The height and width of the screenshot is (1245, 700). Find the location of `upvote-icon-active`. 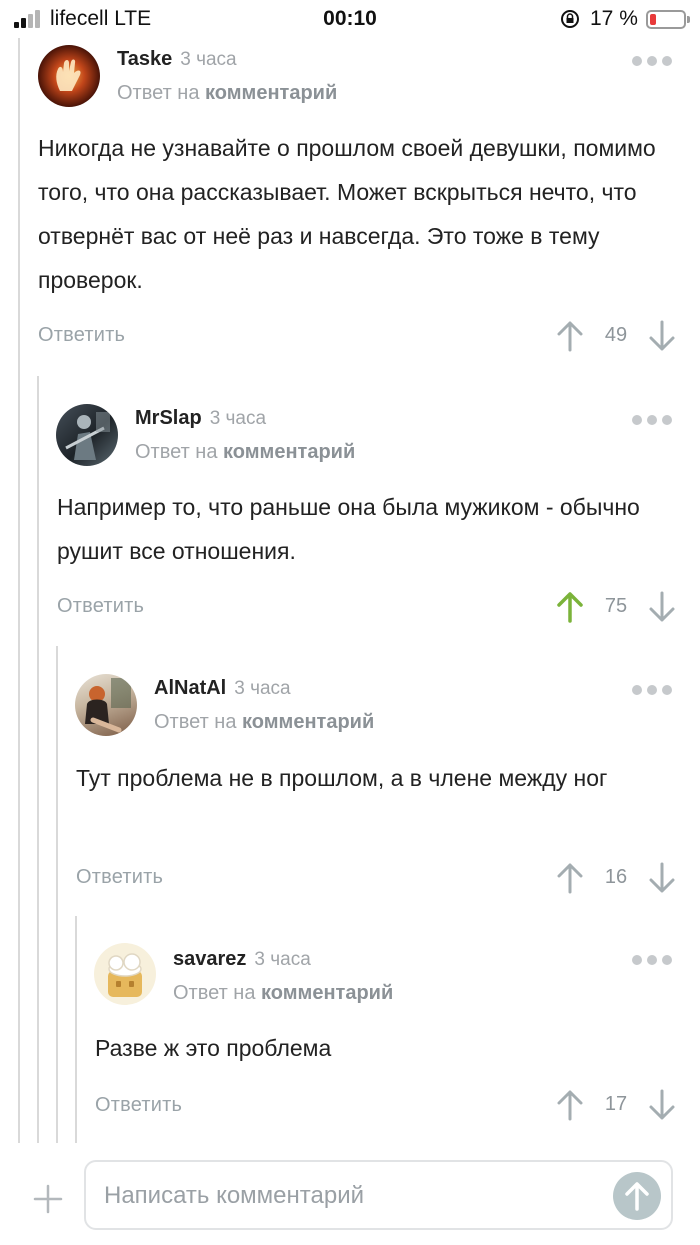

upvote-icon-active is located at coordinates (570, 607).